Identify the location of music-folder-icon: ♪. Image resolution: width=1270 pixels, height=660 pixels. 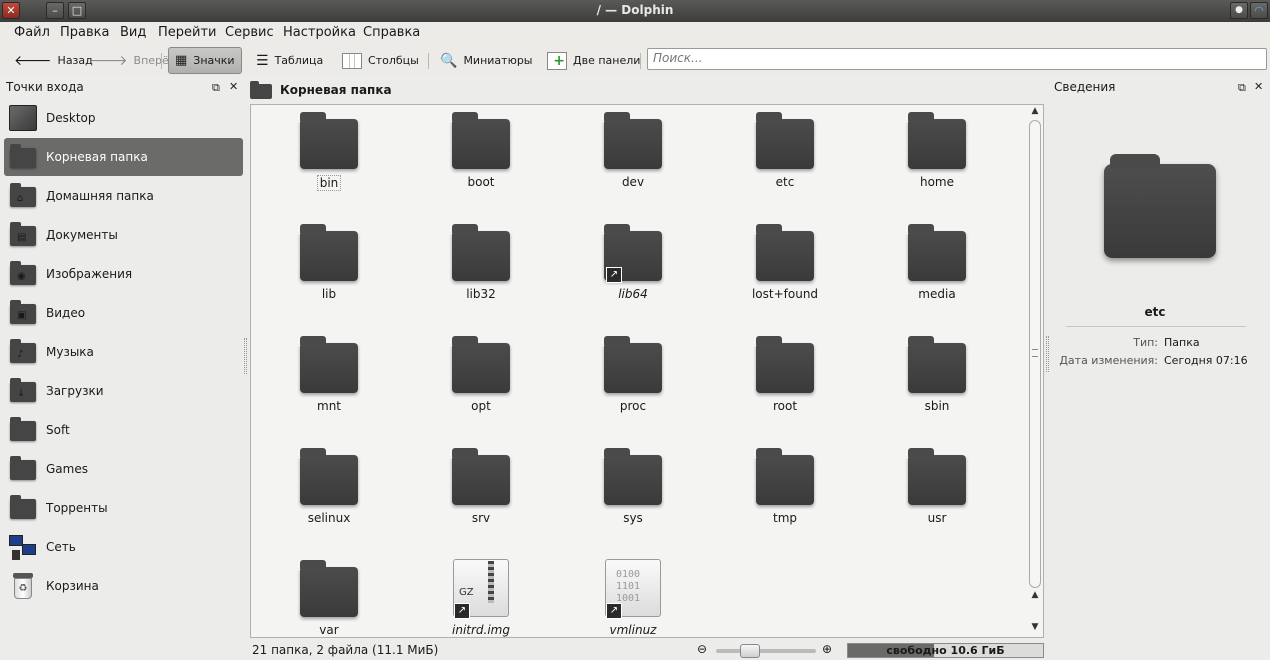
(23, 352).